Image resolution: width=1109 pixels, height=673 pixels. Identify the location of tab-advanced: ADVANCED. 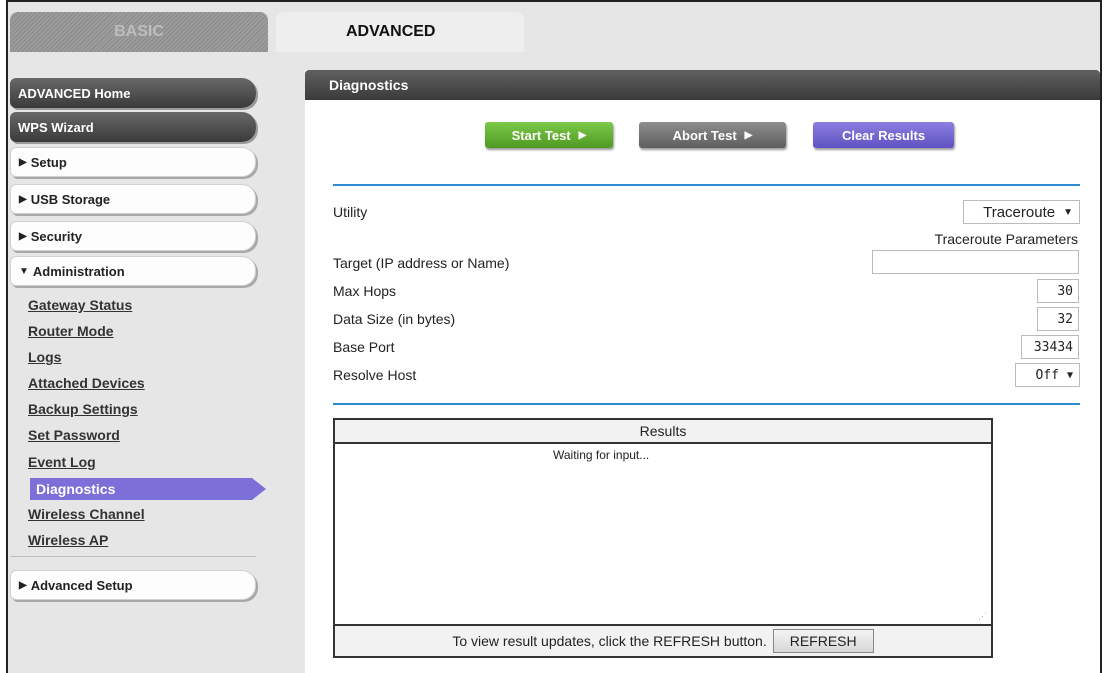
(400, 32).